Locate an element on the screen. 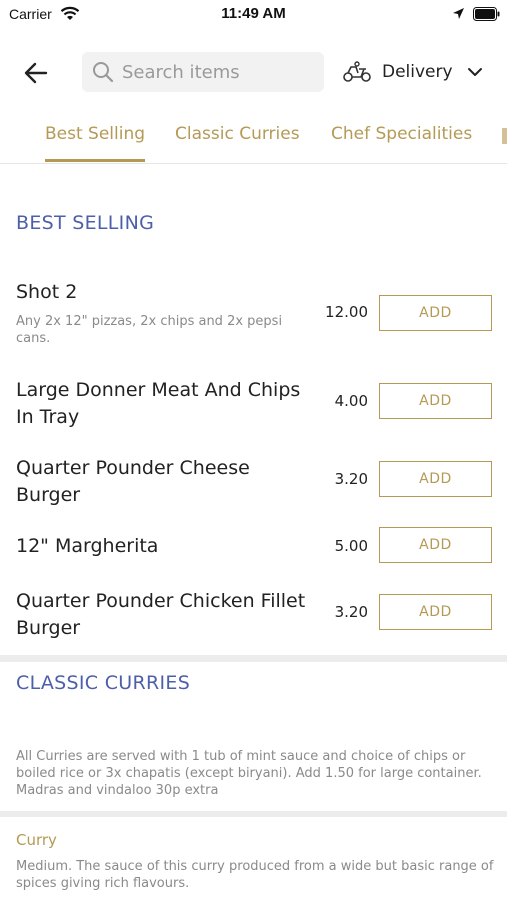 Image resolution: width=507 pixels, height=900 pixels. delivery-selector: Delivery is located at coordinates (414, 72).